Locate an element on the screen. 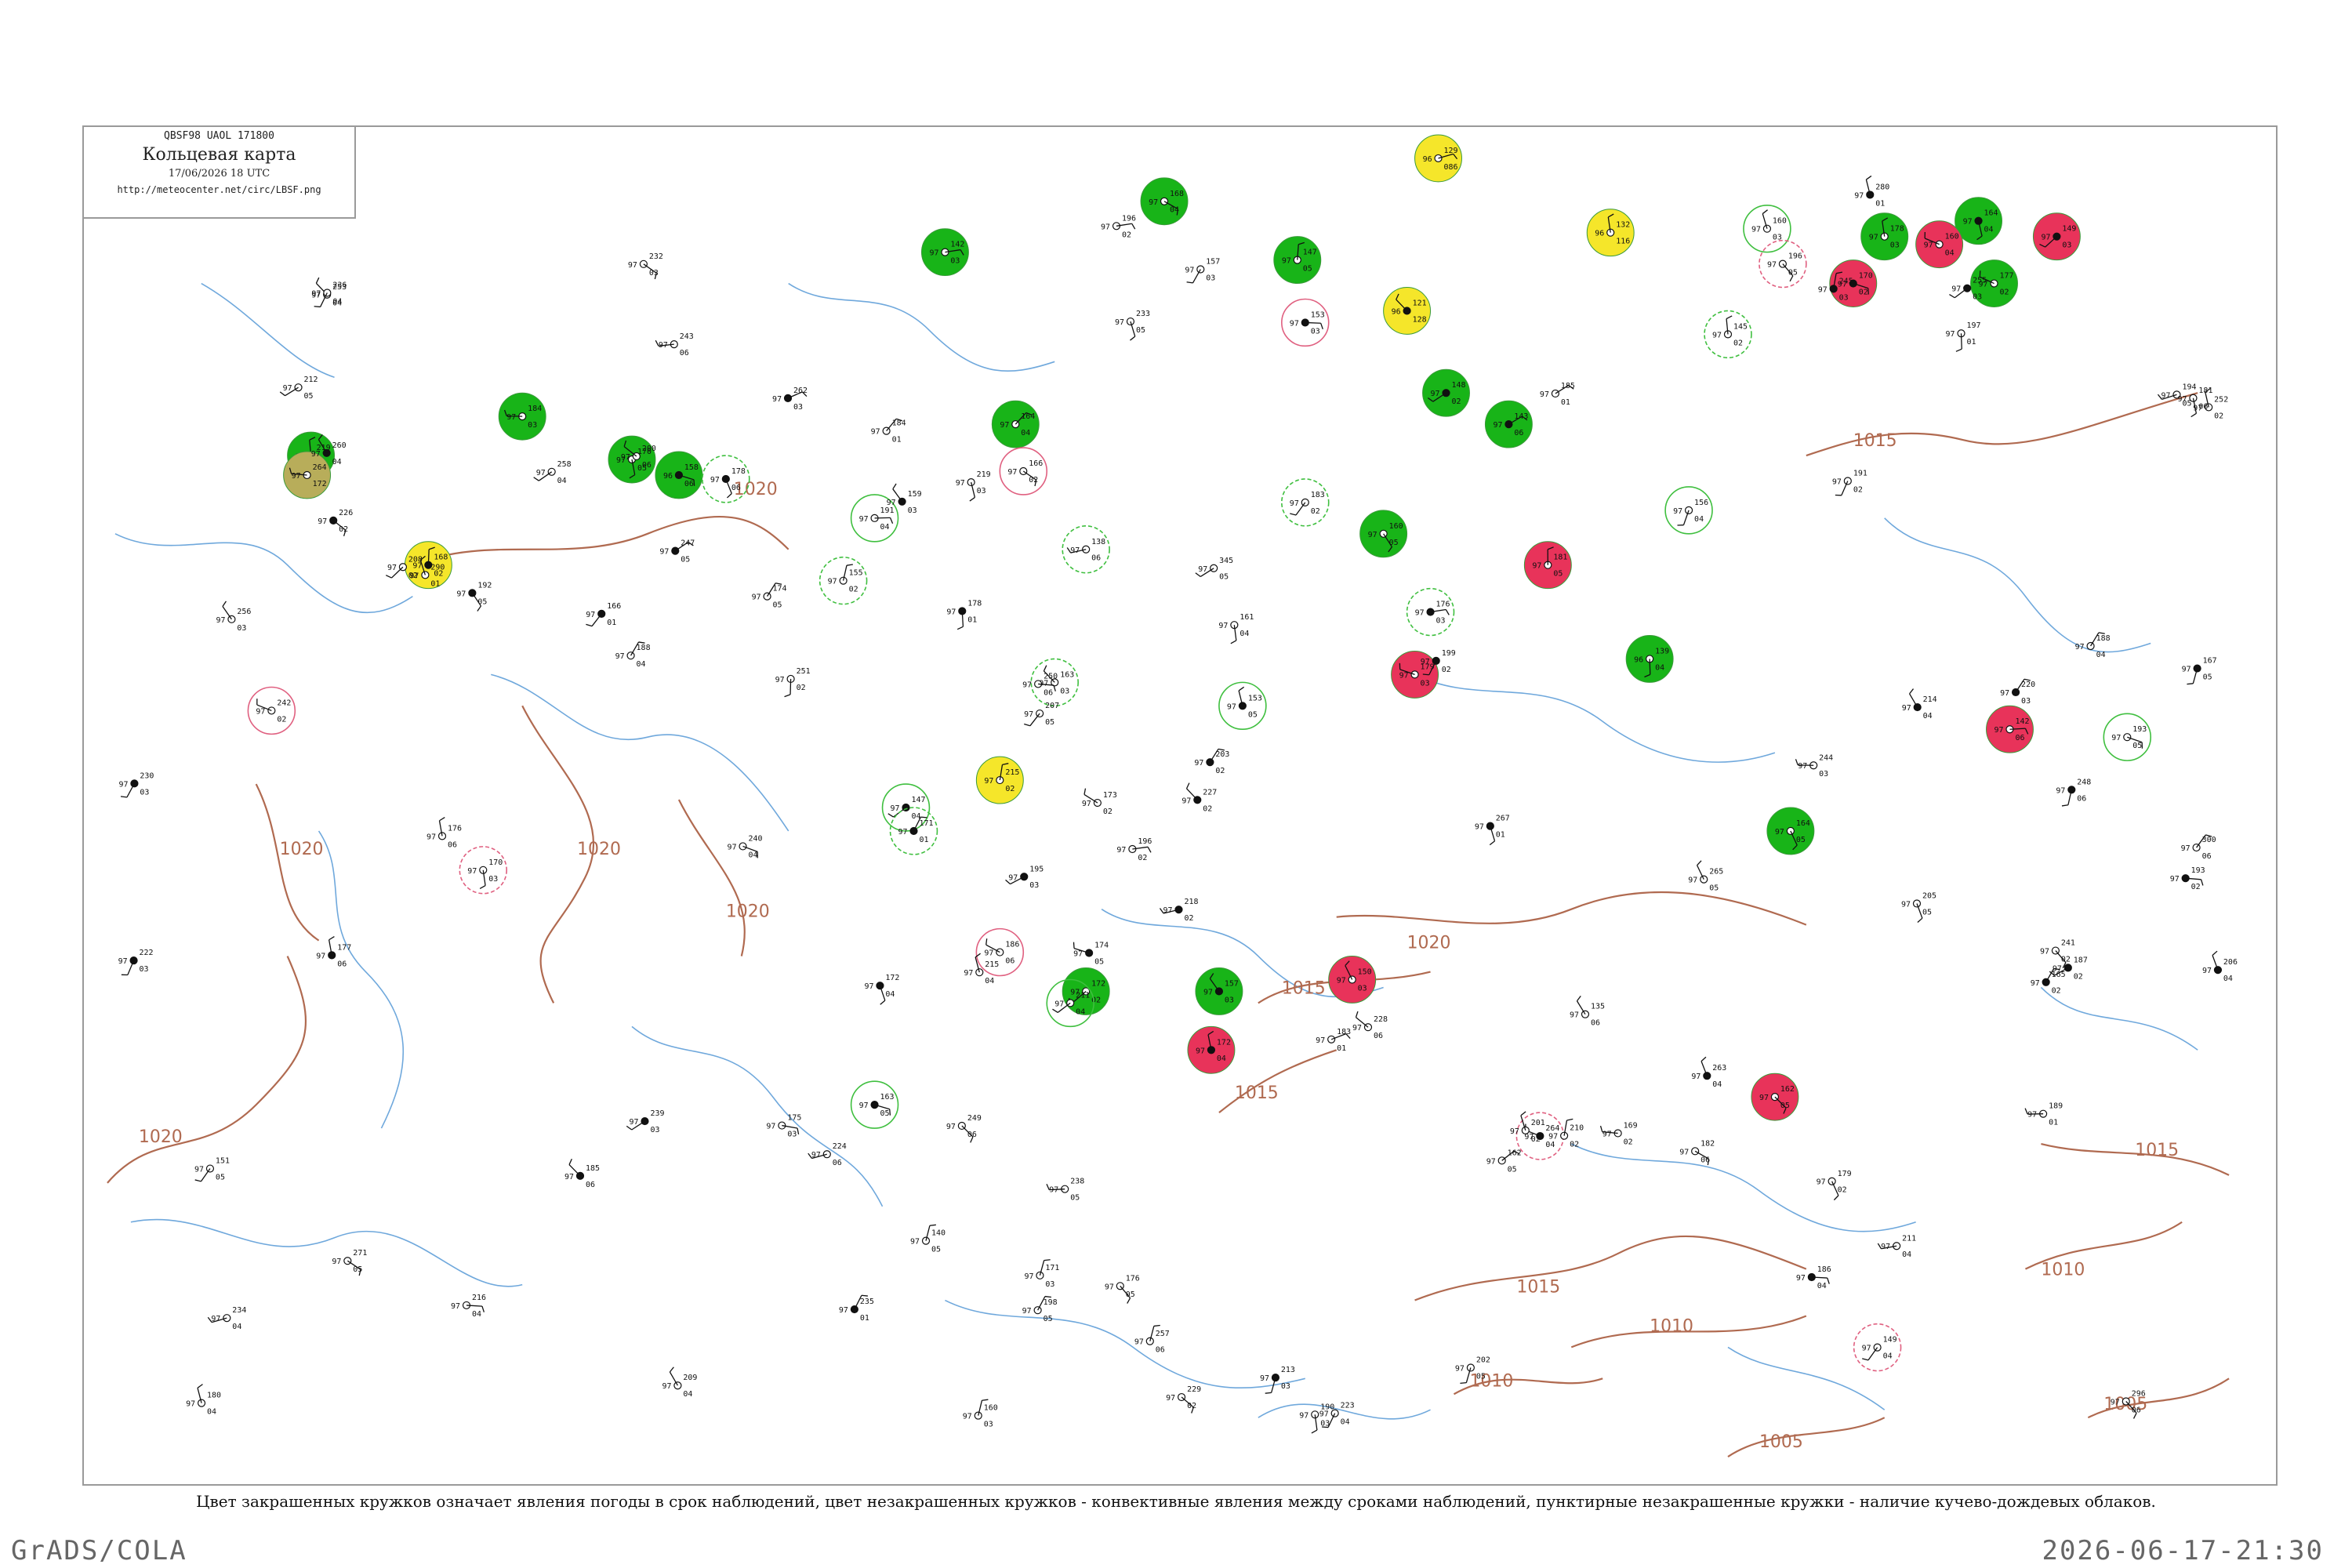 The image size is (2352, 1568). pressure-value: 244 is located at coordinates (1826, 757).